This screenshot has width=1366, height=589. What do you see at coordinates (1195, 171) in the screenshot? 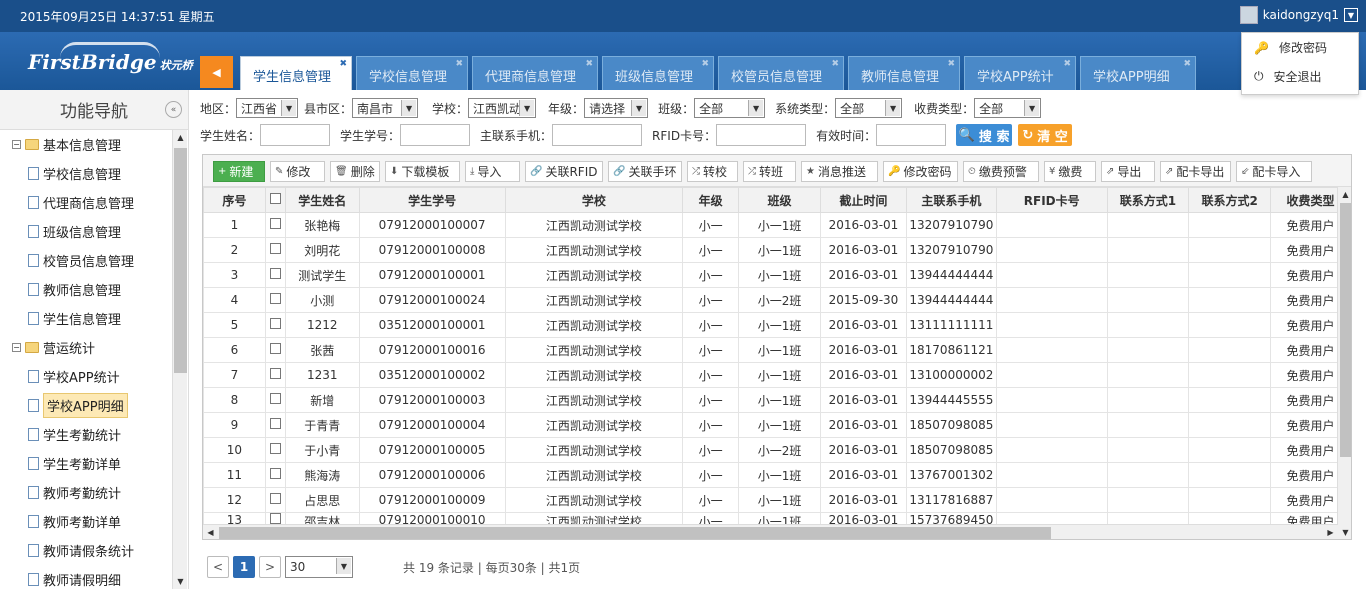
I see `toolbar-button-14: ⇗ 配卡导出` at bounding box center [1195, 171].